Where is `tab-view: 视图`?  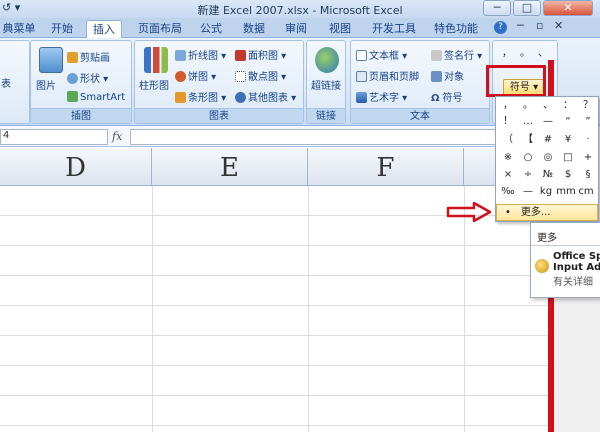 tab-view: 视图 is located at coordinates (340, 29).